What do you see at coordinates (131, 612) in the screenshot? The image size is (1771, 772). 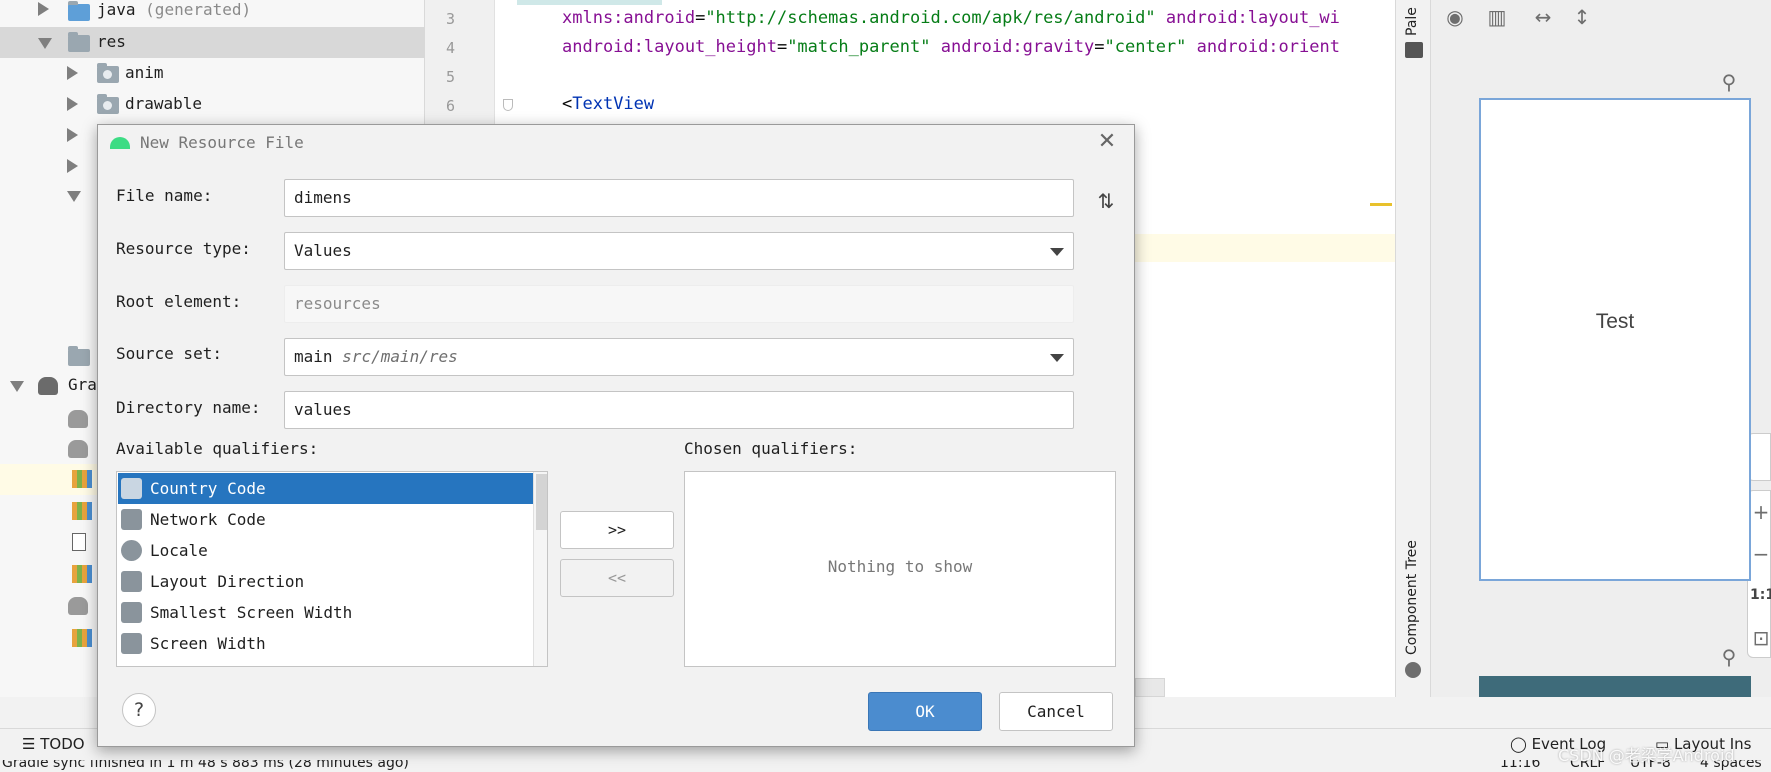 I see `smallest-width-icon` at bounding box center [131, 612].